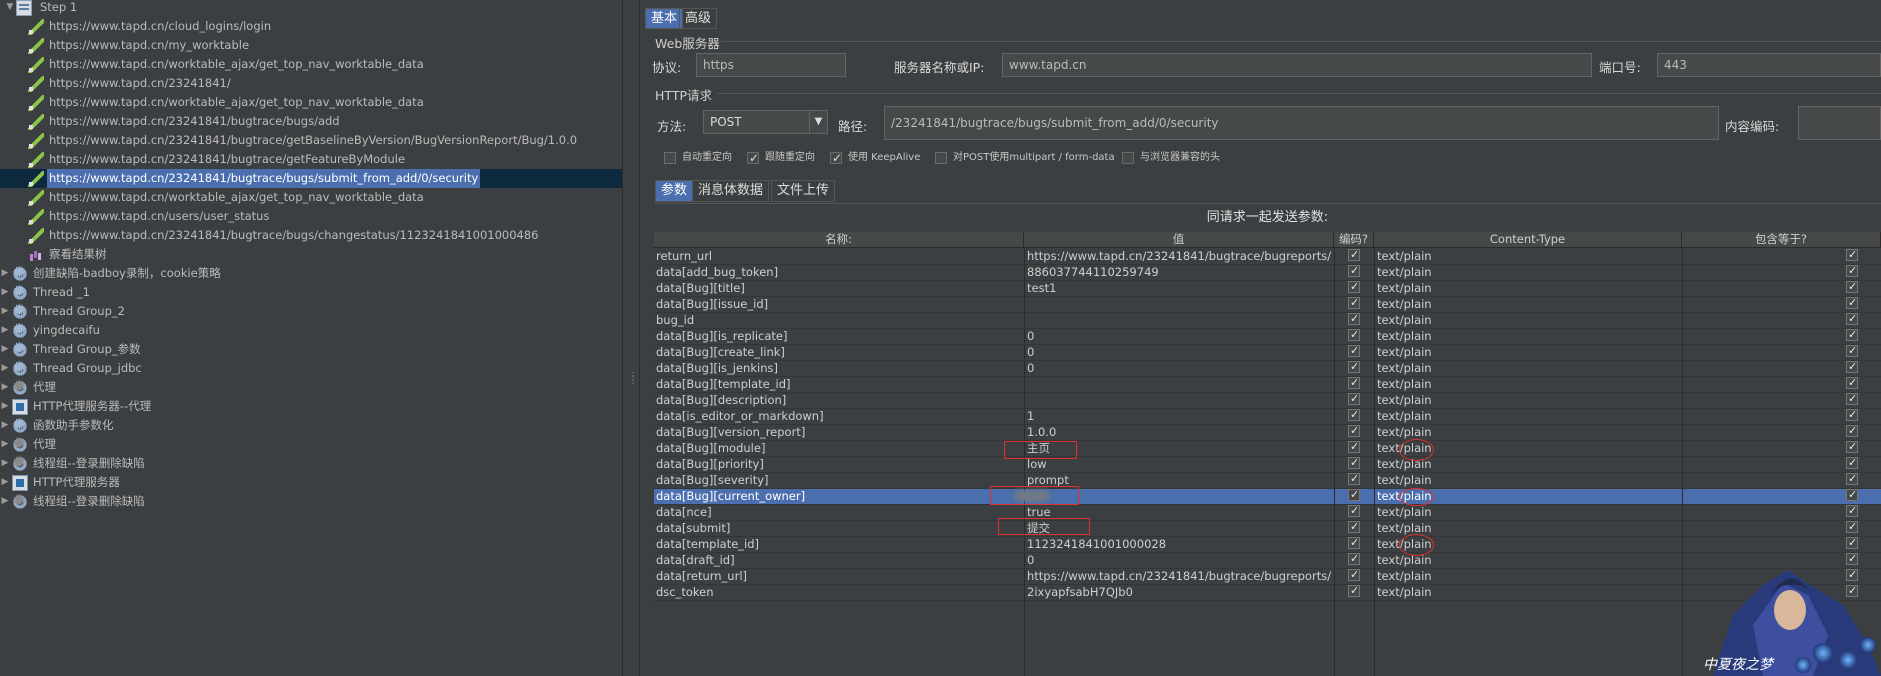  Describe the element at coordinates (839, 544) in the screenshot. I see `param-name-cell: data[template_id]` at that location.